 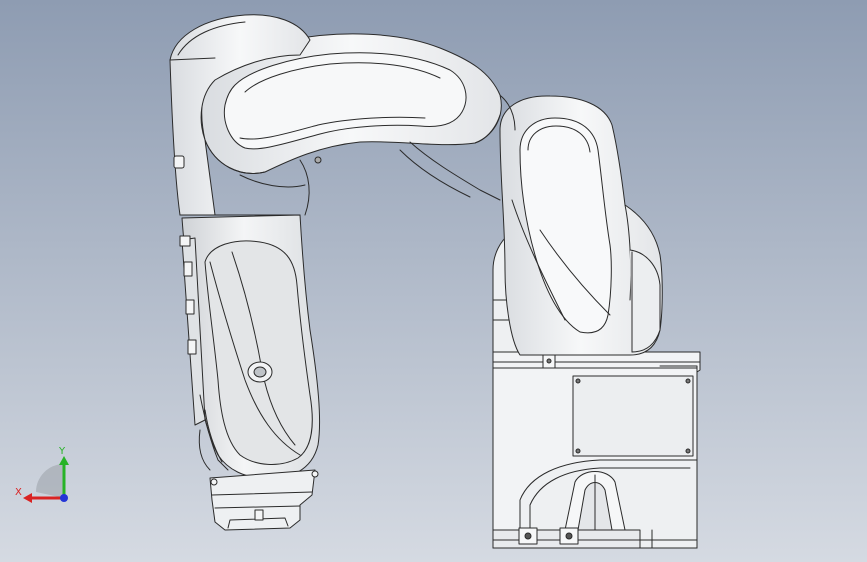 What do you see at coordinates (64, 498) in the screenshot?
I see `z-axis-origin` at bounding box center [64, 498].